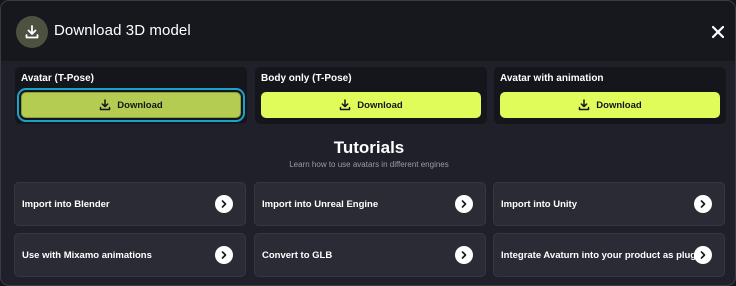 The width and height of the screenshot is (736, 286). What do you see at coordinates (87, 255) in the screenshot?
I see `tutorial-label: Use with Mixamo animations` at bounding box center [87, 255].